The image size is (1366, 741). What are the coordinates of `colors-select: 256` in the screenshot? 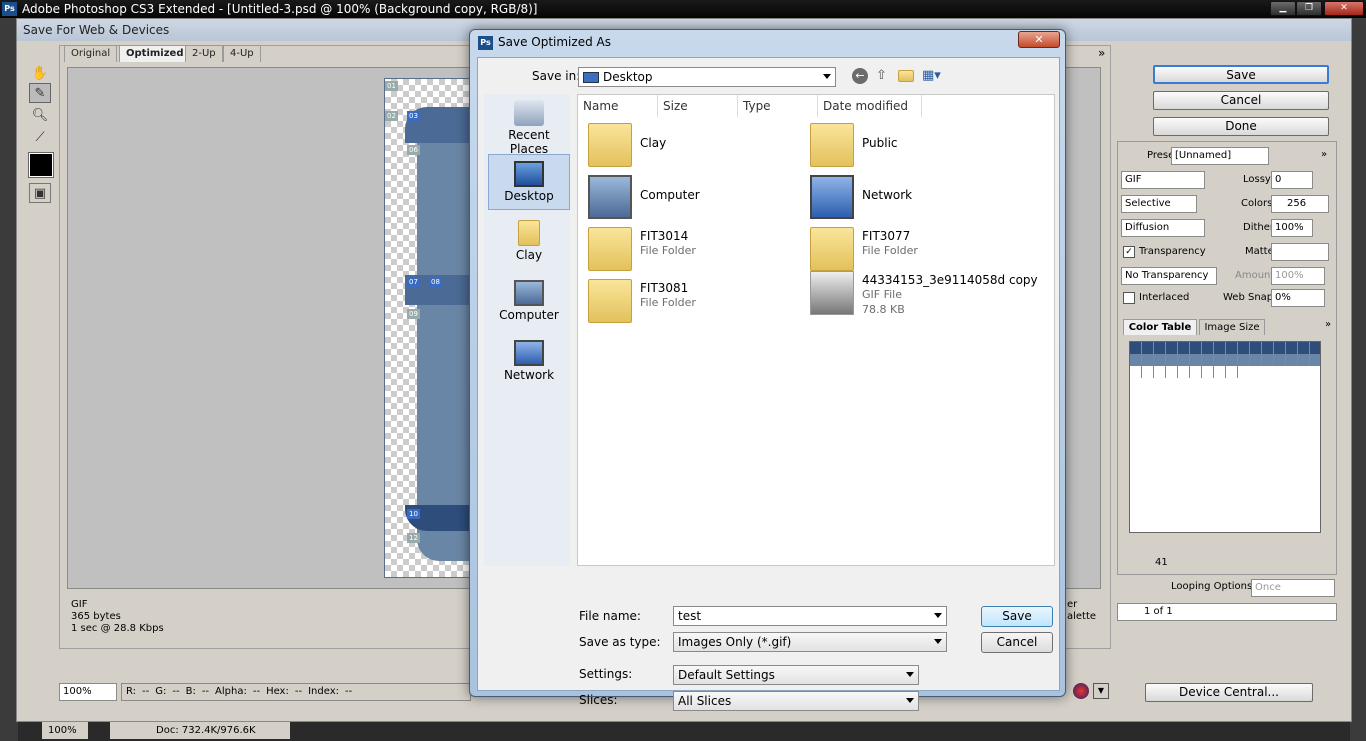 It's located at (1300, 204).